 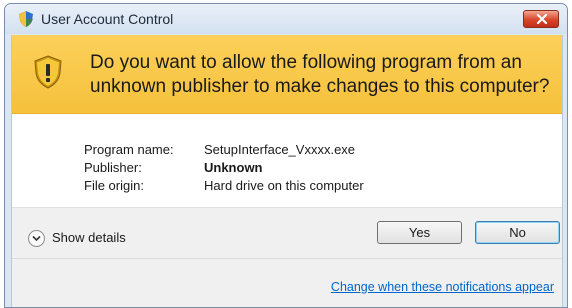 I want to click on program-name-label: Program name:, so click(x=129, y=149).